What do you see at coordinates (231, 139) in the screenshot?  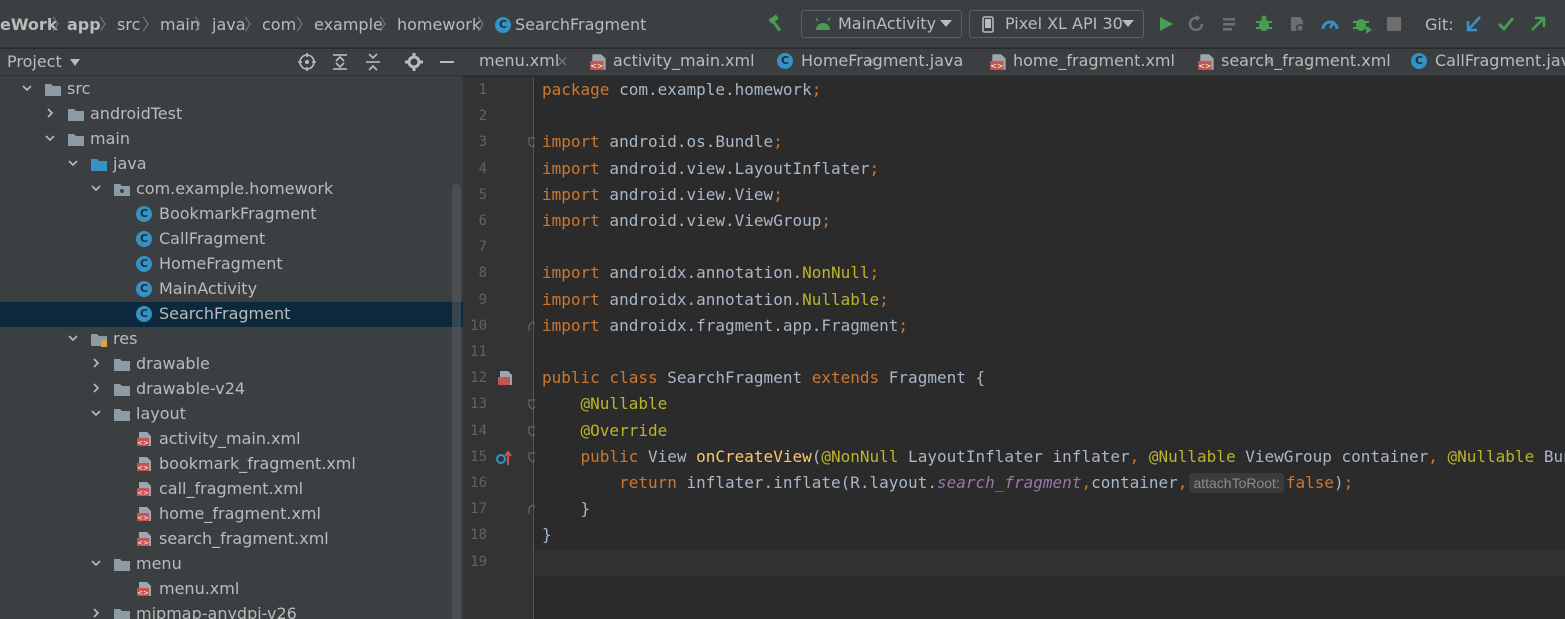 I see `tree-item: main` at bounding box center [231, 139].